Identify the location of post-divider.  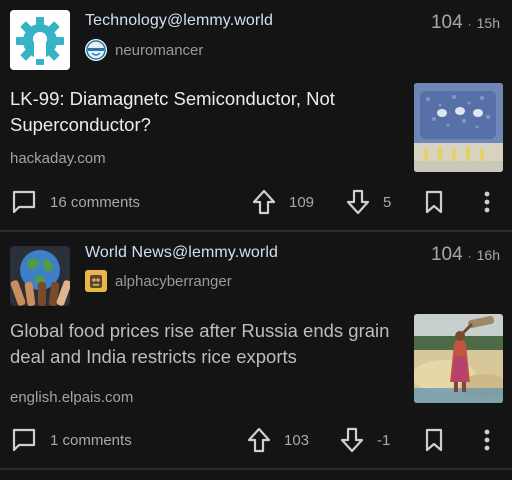
(256, 469).